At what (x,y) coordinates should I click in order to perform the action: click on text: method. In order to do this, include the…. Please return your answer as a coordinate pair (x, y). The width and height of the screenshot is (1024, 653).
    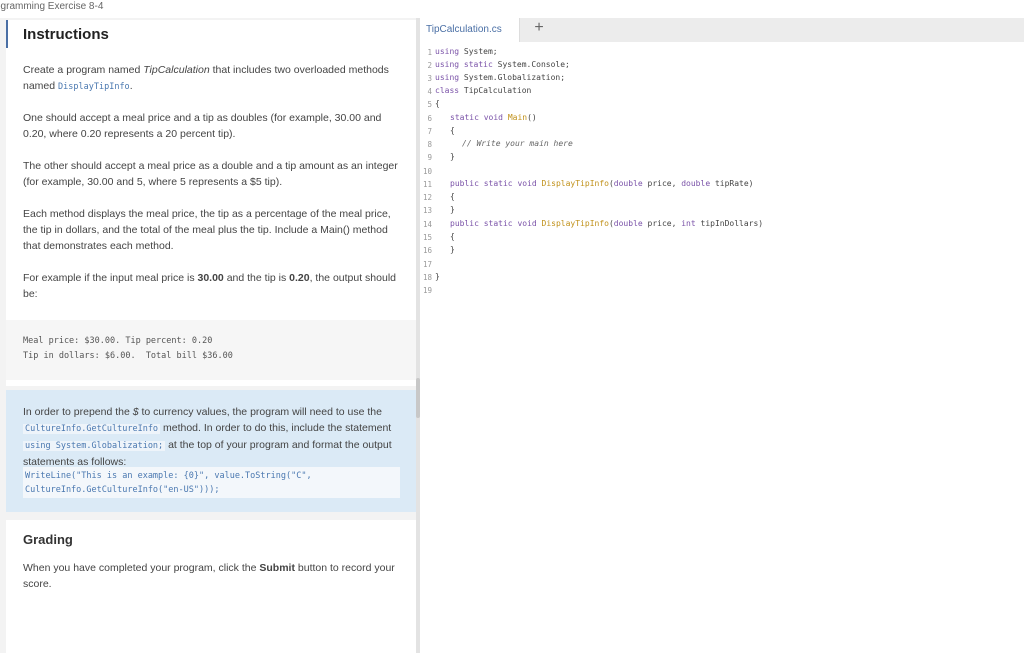
    Looking at the image, I should click on (276, 428).